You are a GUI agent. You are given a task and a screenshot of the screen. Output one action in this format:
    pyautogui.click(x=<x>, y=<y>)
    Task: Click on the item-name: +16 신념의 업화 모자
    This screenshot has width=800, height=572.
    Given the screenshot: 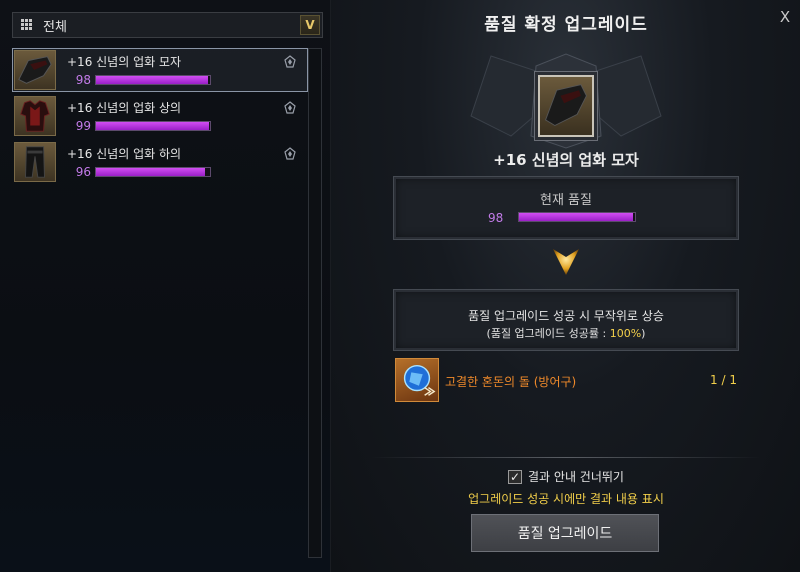 What is the action you would take?
    pyautogui.click(x=124, y=62)
    